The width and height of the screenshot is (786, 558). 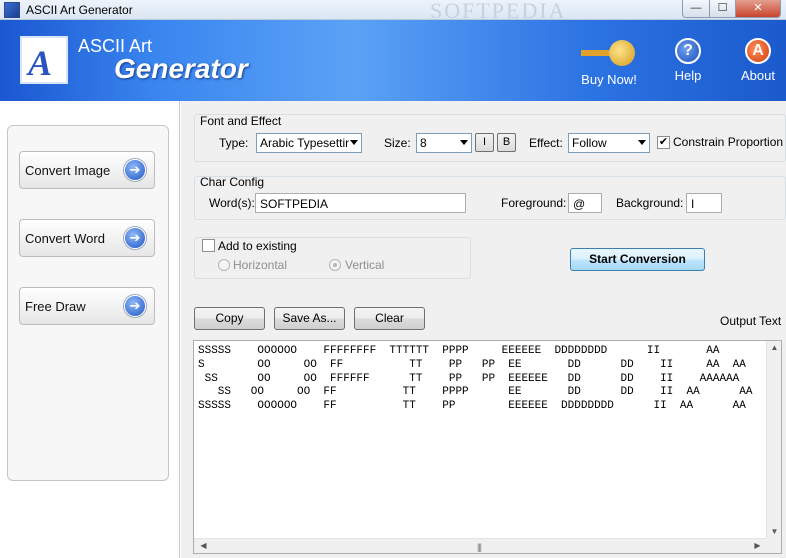 What do you see at coordinates (650, 203) in the screenshot?
I see `background-label: Background:` at bounding box center [650, 203].